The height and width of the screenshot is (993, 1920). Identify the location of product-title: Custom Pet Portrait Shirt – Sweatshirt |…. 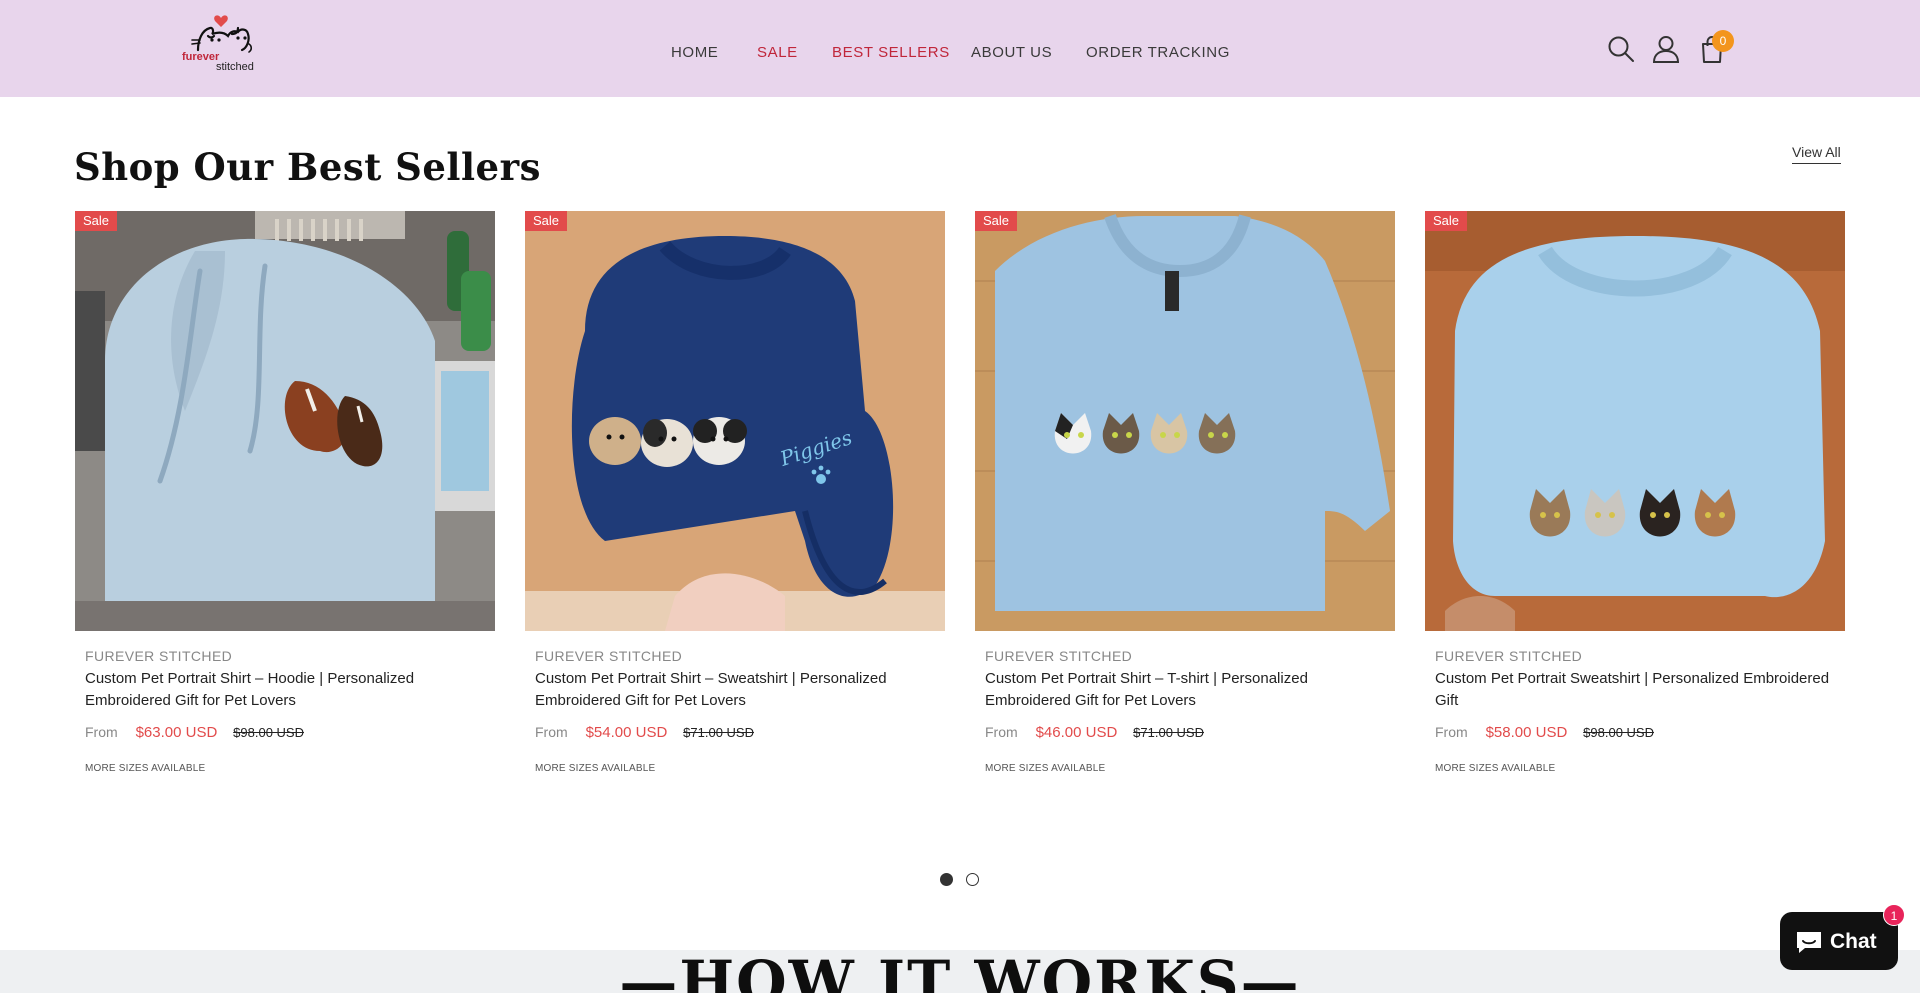
(735, 690).